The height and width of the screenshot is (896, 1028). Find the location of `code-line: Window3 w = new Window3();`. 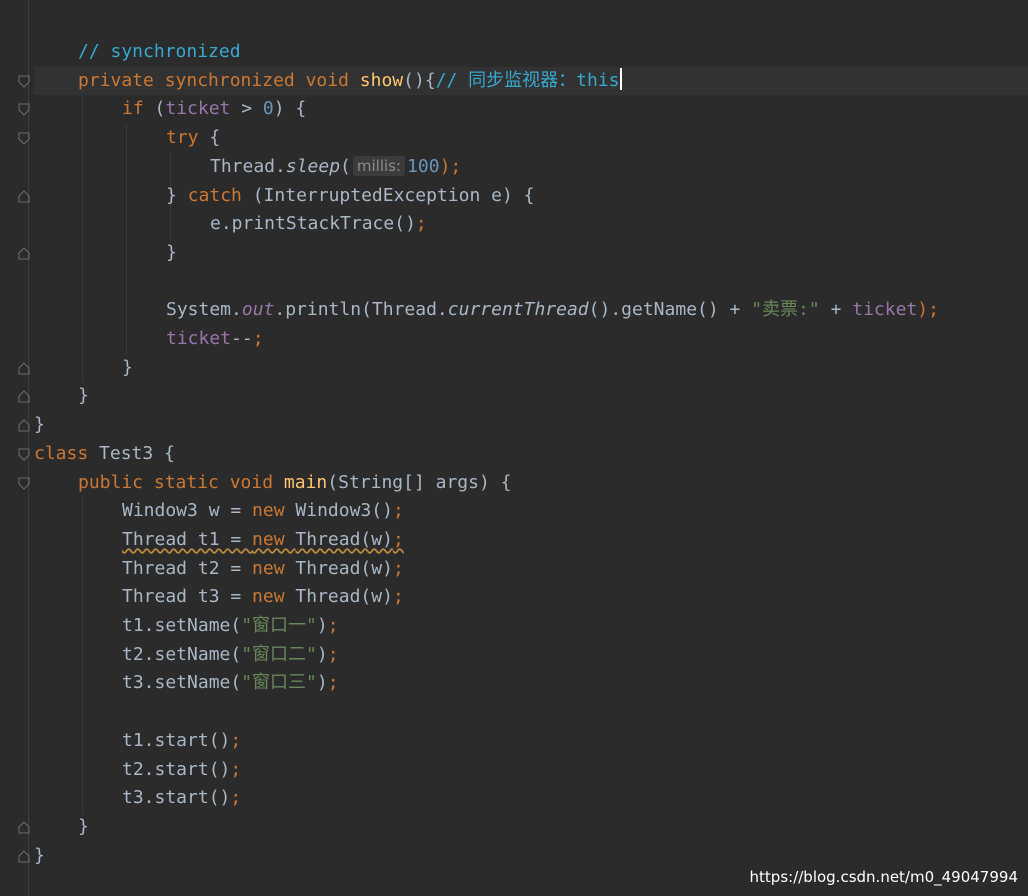

code-line: Window3 w = new Window3(); is located at coordinates (263, 511).